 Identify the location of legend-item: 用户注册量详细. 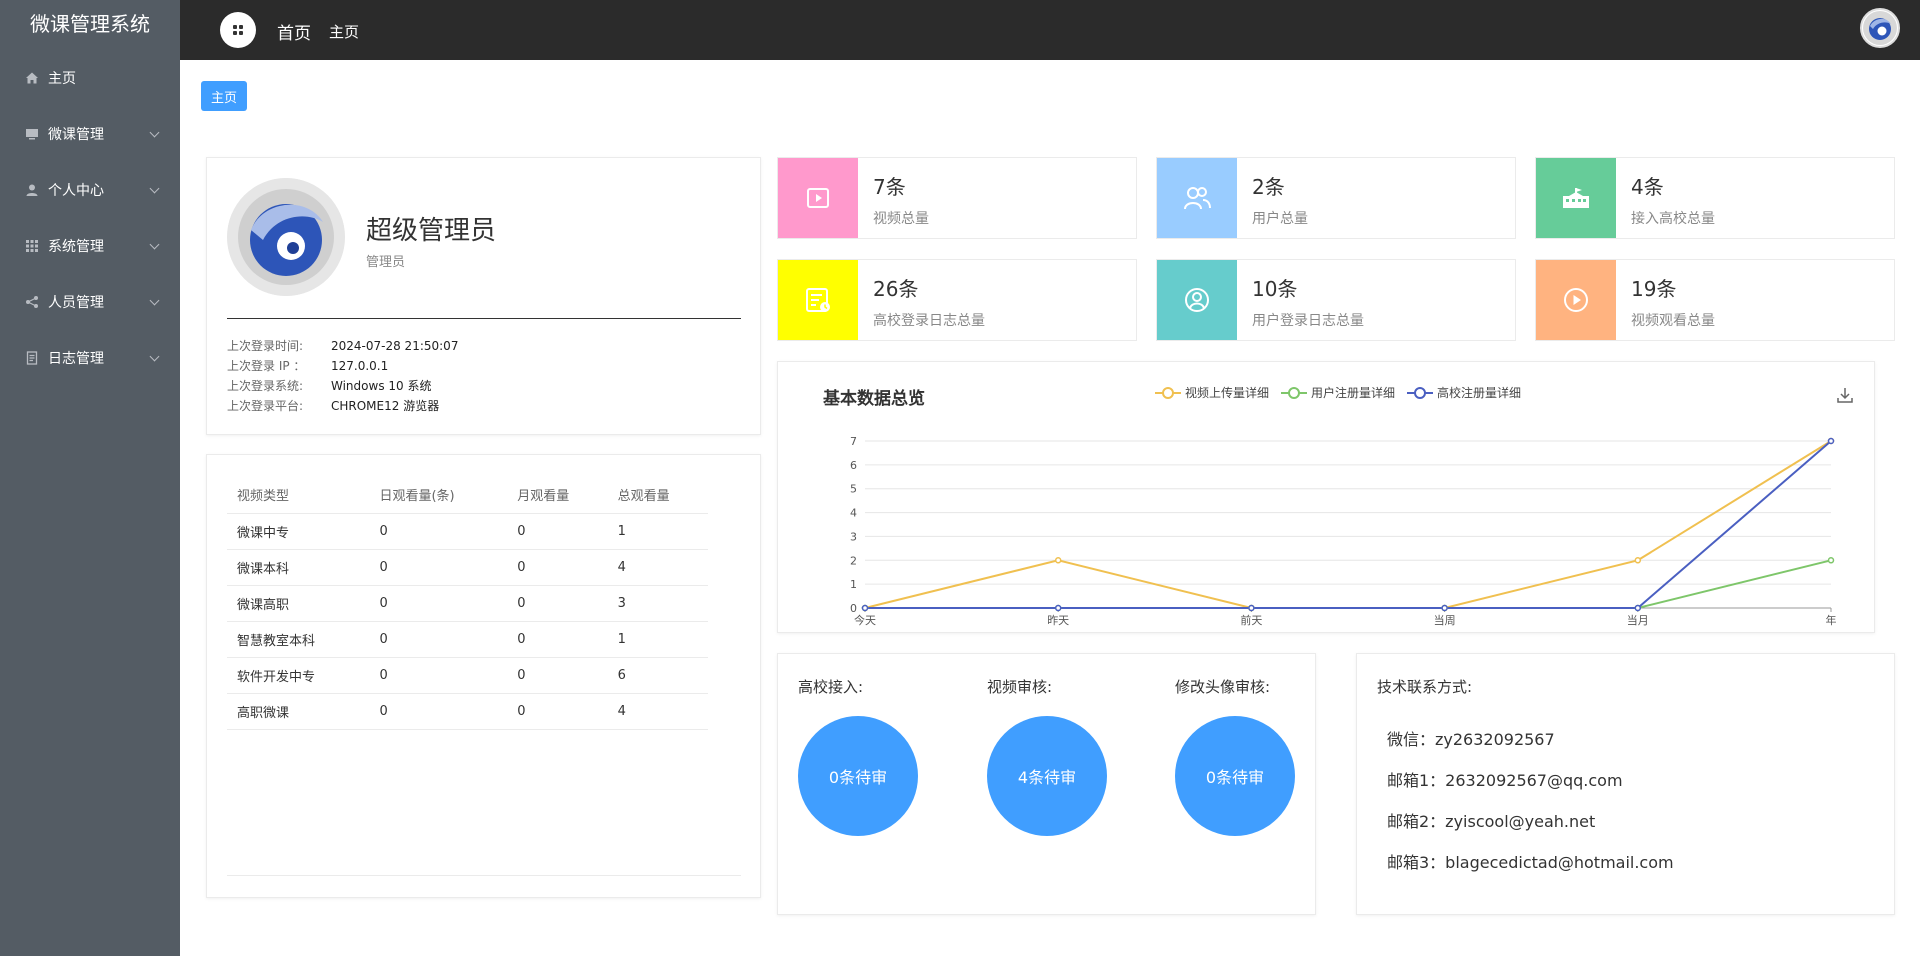
(1338, 392).